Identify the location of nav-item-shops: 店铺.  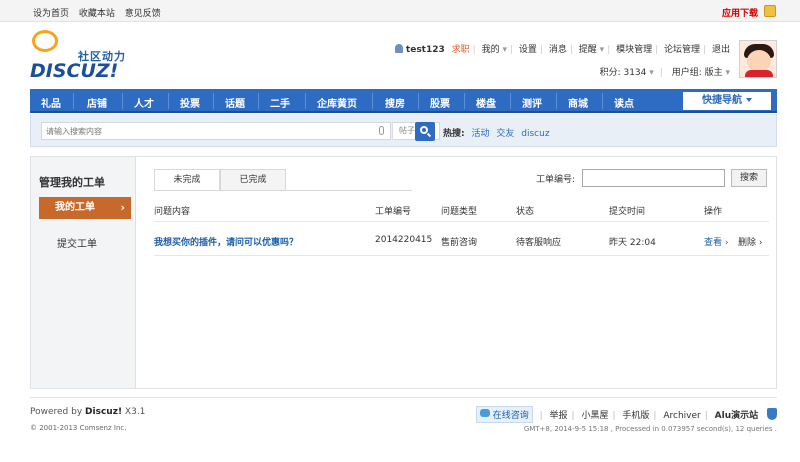
(97, 102).